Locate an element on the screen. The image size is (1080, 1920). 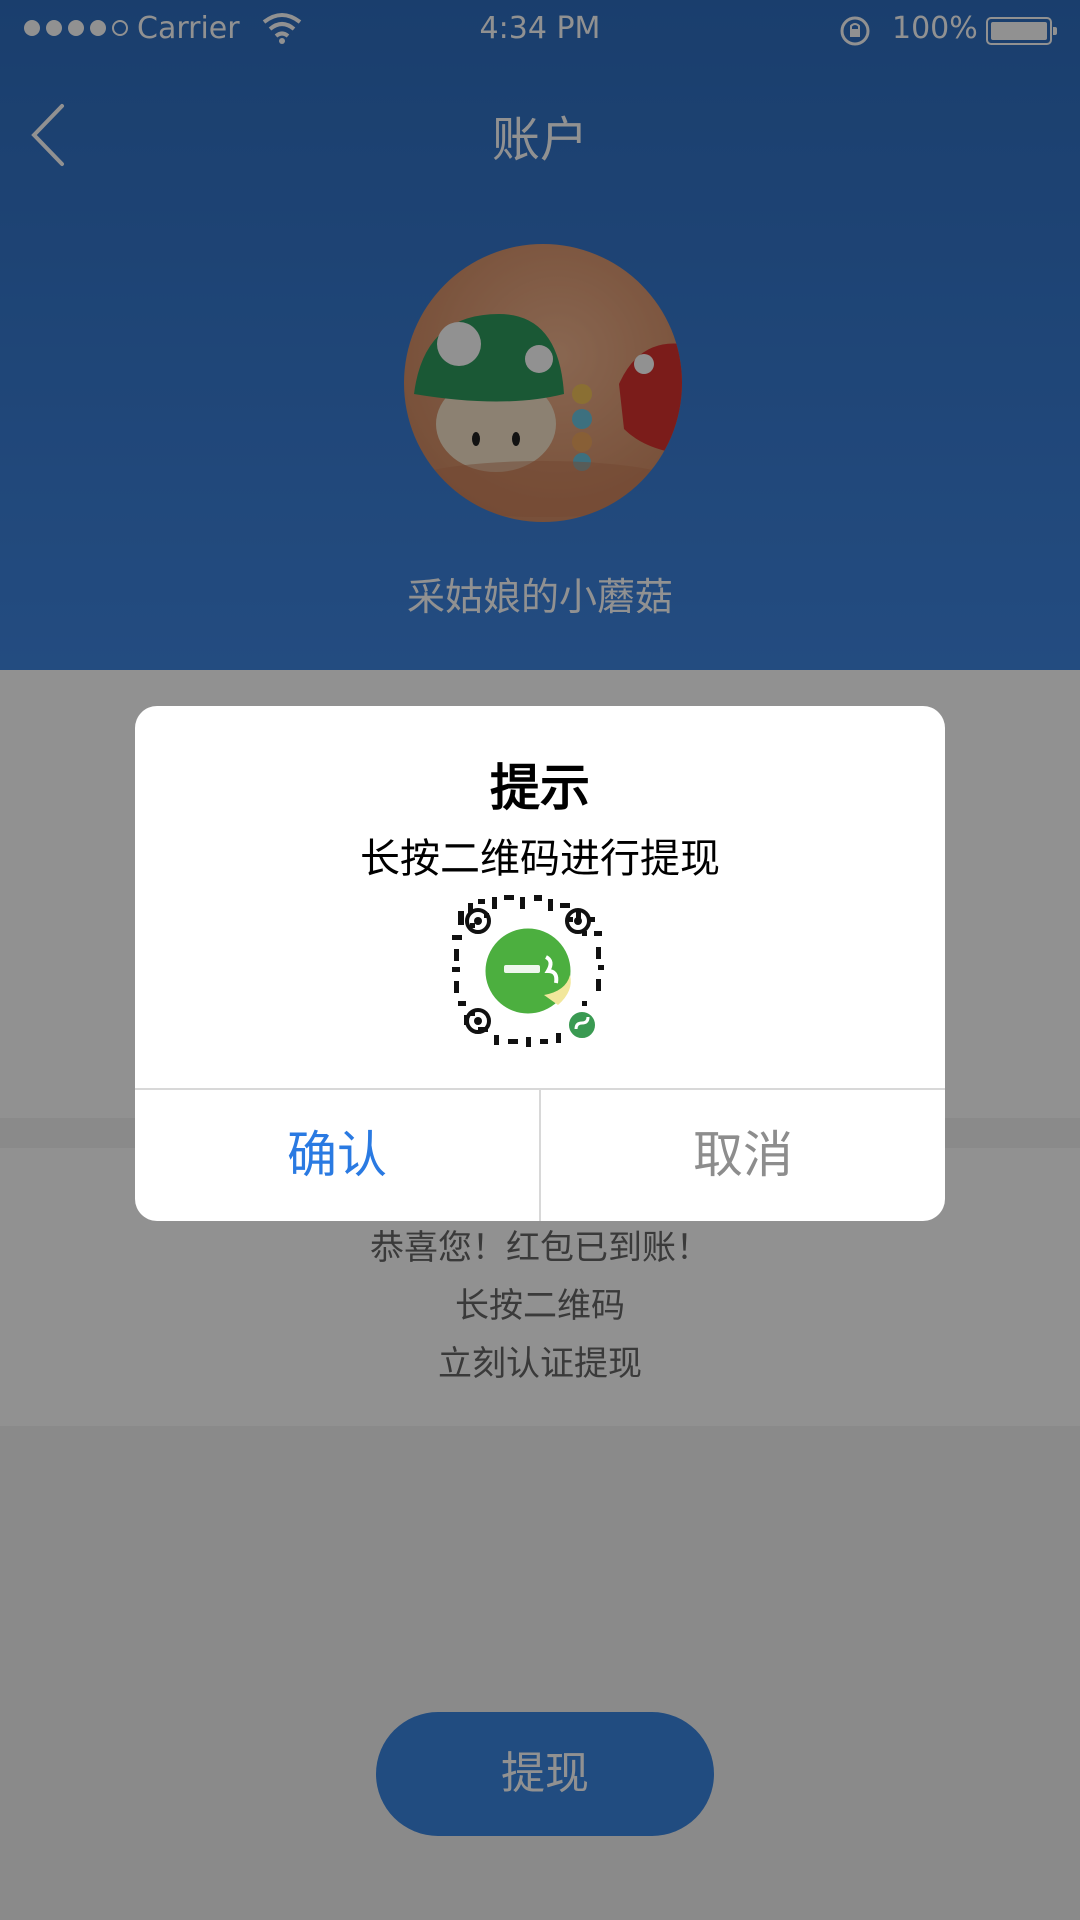
dialog-message: 长按二维码进行提现 is located at coordinates (540, 859).